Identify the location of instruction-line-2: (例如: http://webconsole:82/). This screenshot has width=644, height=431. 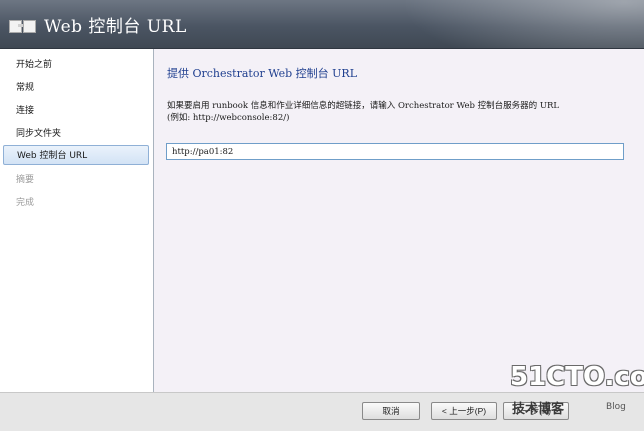
(228, 118).